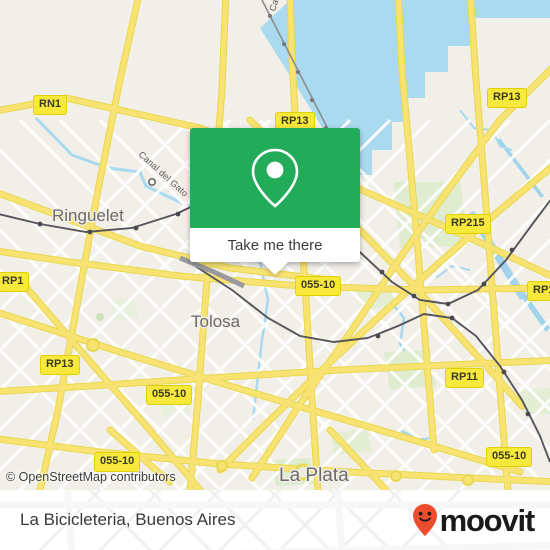 The image size is (550, 550). I want to click on moovit-wordmark: moovit, so click(487, 520).